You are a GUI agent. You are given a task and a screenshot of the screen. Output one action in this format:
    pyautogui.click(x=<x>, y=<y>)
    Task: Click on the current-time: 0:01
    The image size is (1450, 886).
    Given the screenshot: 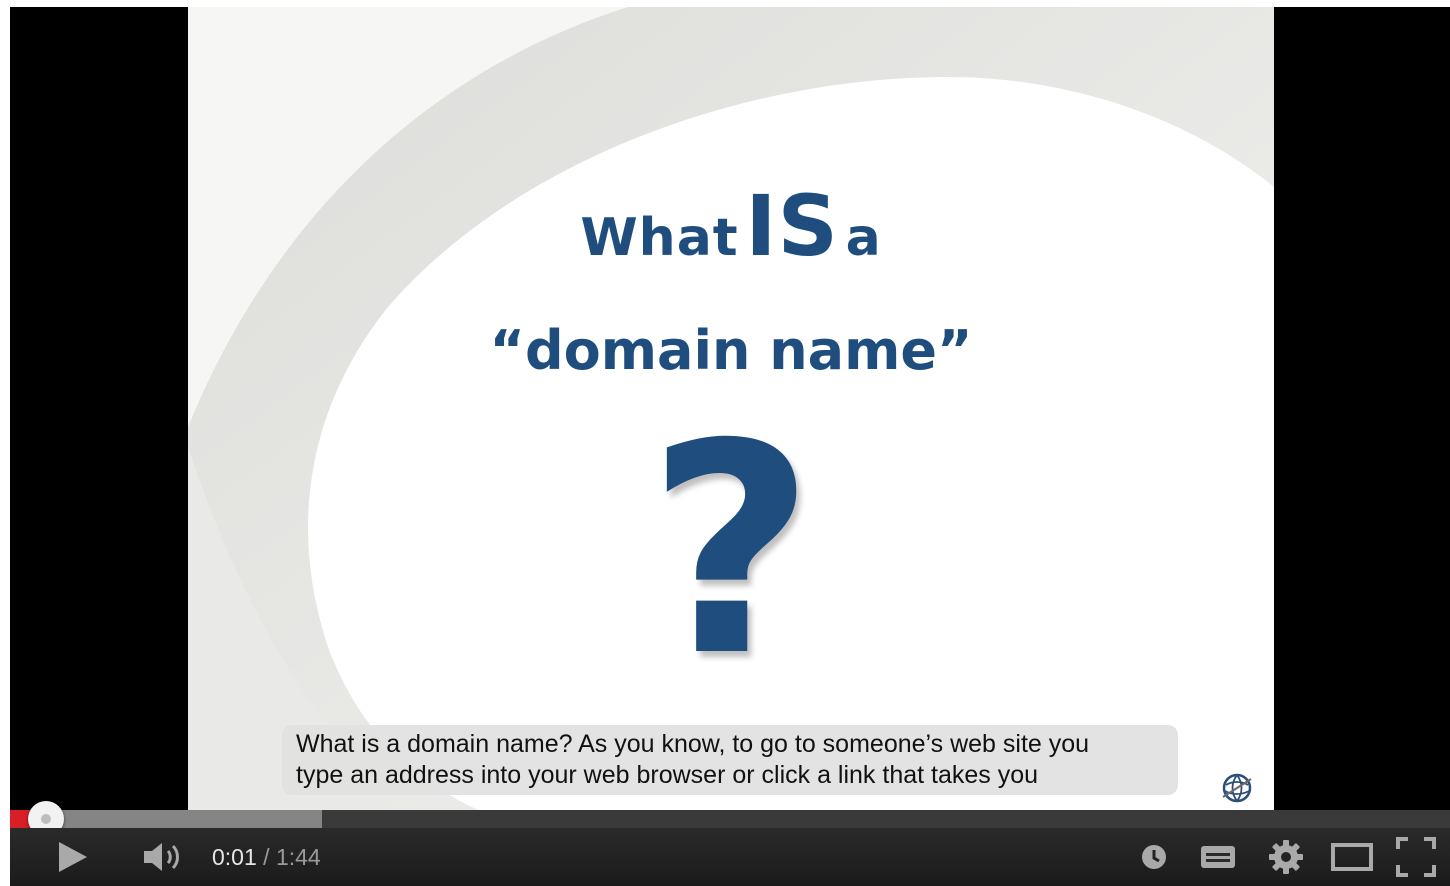 What is the action you would take?
    pyautogui.click(x=234, y=857)
    